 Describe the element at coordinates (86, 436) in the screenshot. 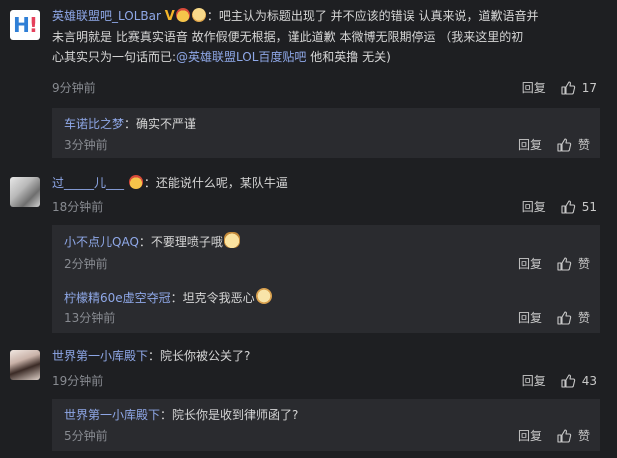

I see `reply-time: 5分钟前` at that location.